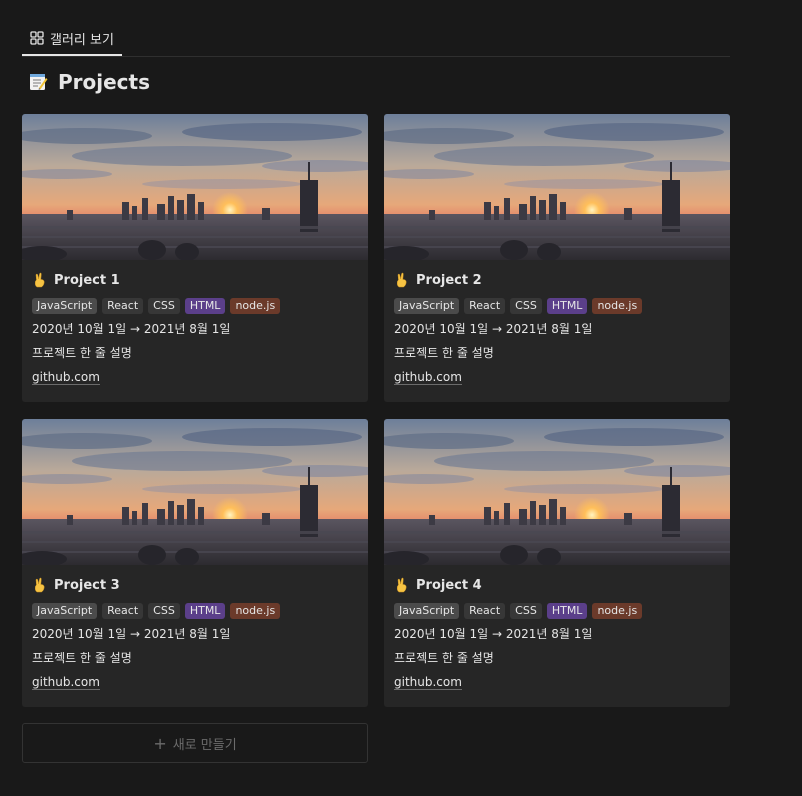 The image size is (802, 796). I want to click on card-title: Project 1, so click(87, 280).